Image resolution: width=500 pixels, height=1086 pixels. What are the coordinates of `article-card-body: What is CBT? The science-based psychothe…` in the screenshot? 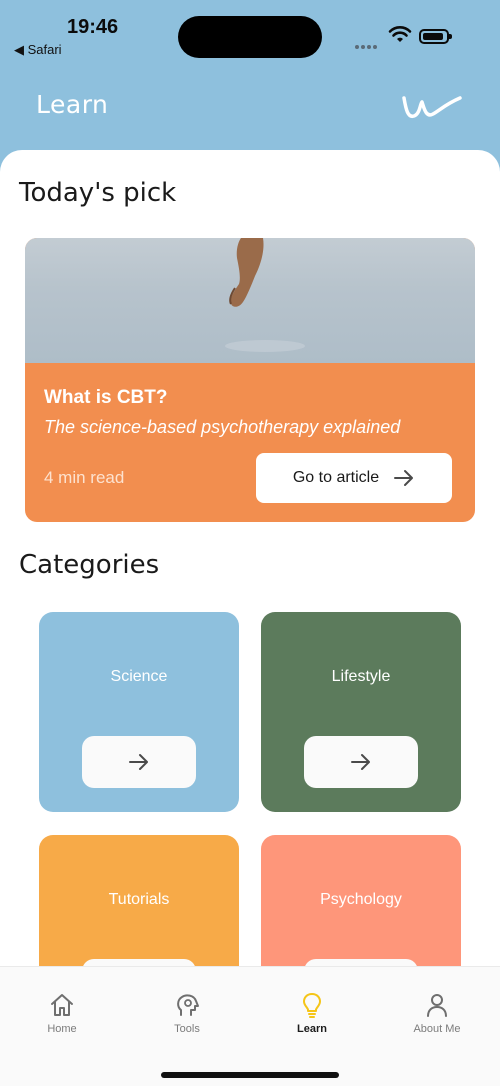 It's located at (250, 442).